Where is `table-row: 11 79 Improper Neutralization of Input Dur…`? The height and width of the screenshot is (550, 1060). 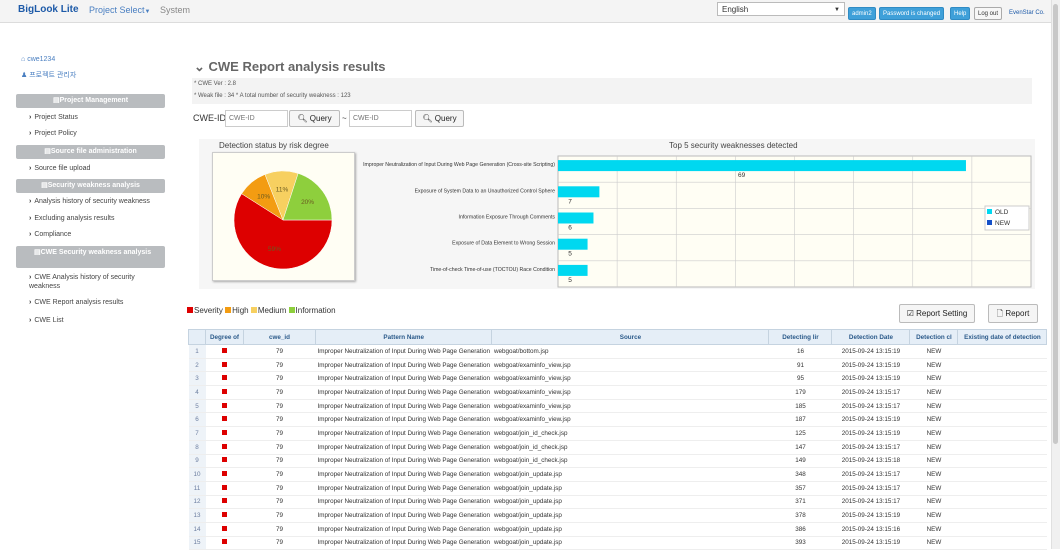
table-row: 11 79 Improper Neutralization of Input Dur… is located at coordinates (617, 488).